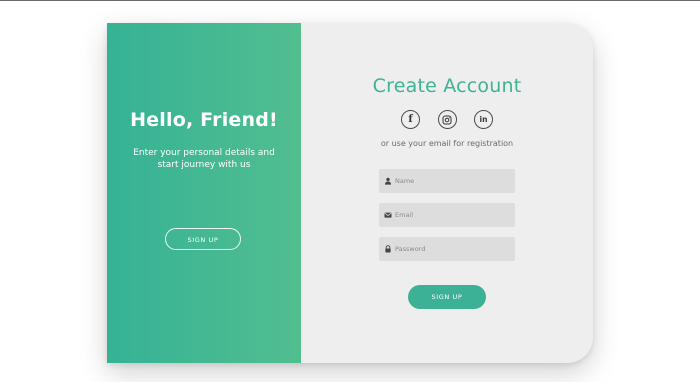 This screenshot has width=700, height=382. I want to click on form-title: Create Account, so click(447, 86).